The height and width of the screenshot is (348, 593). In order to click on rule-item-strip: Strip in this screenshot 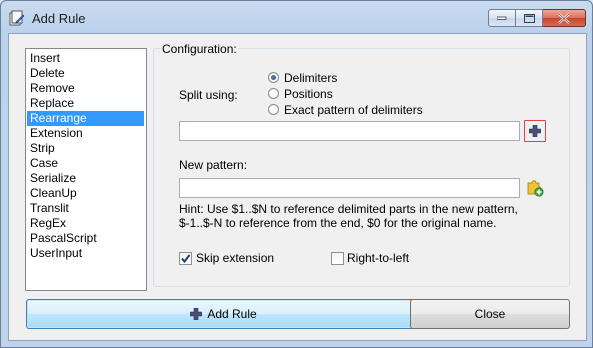, I will do `click(85, 148)`.